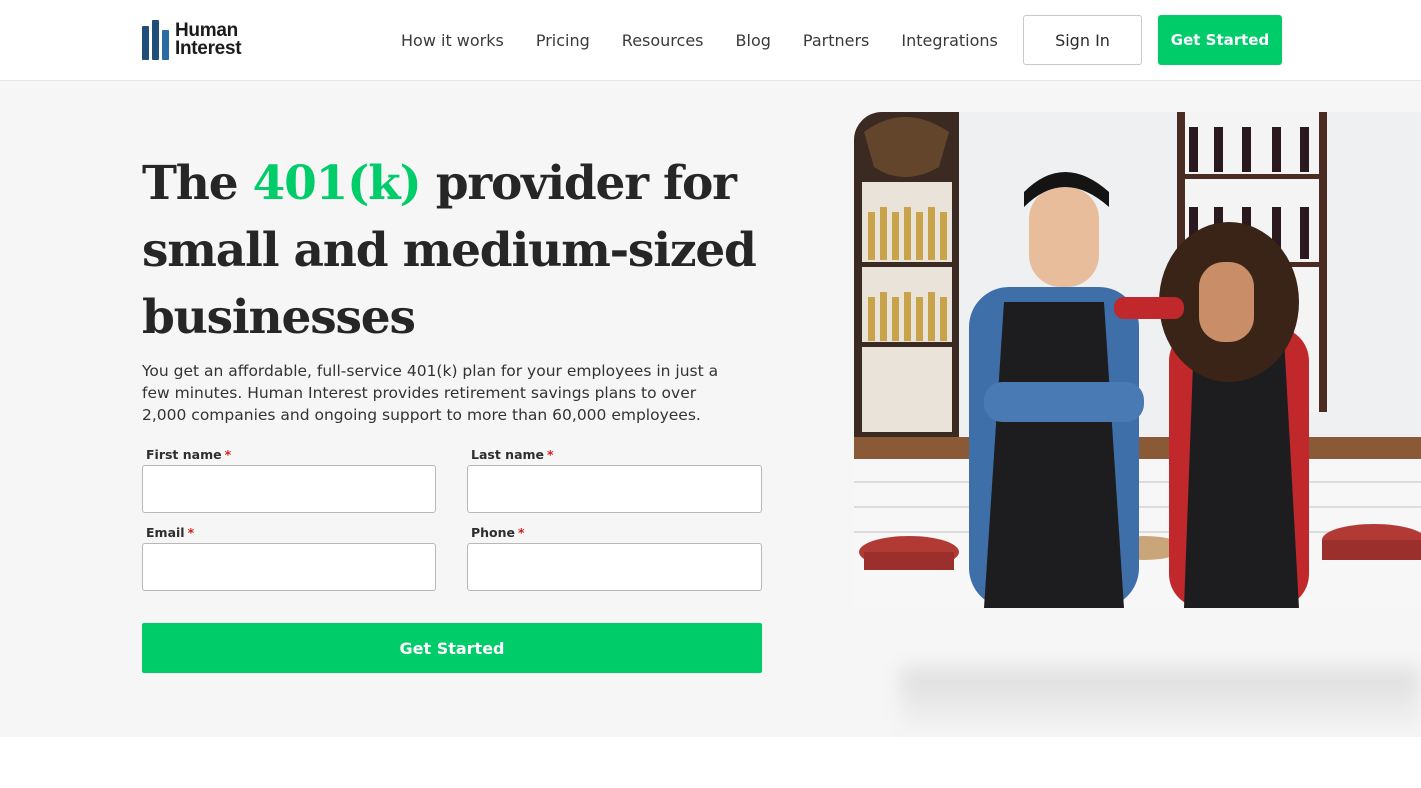 This screenshot has width=1421, height=788. Describe the element at coordinates (208, 48) in the screenshot. I see `brand-line-2: Interest` at that location.